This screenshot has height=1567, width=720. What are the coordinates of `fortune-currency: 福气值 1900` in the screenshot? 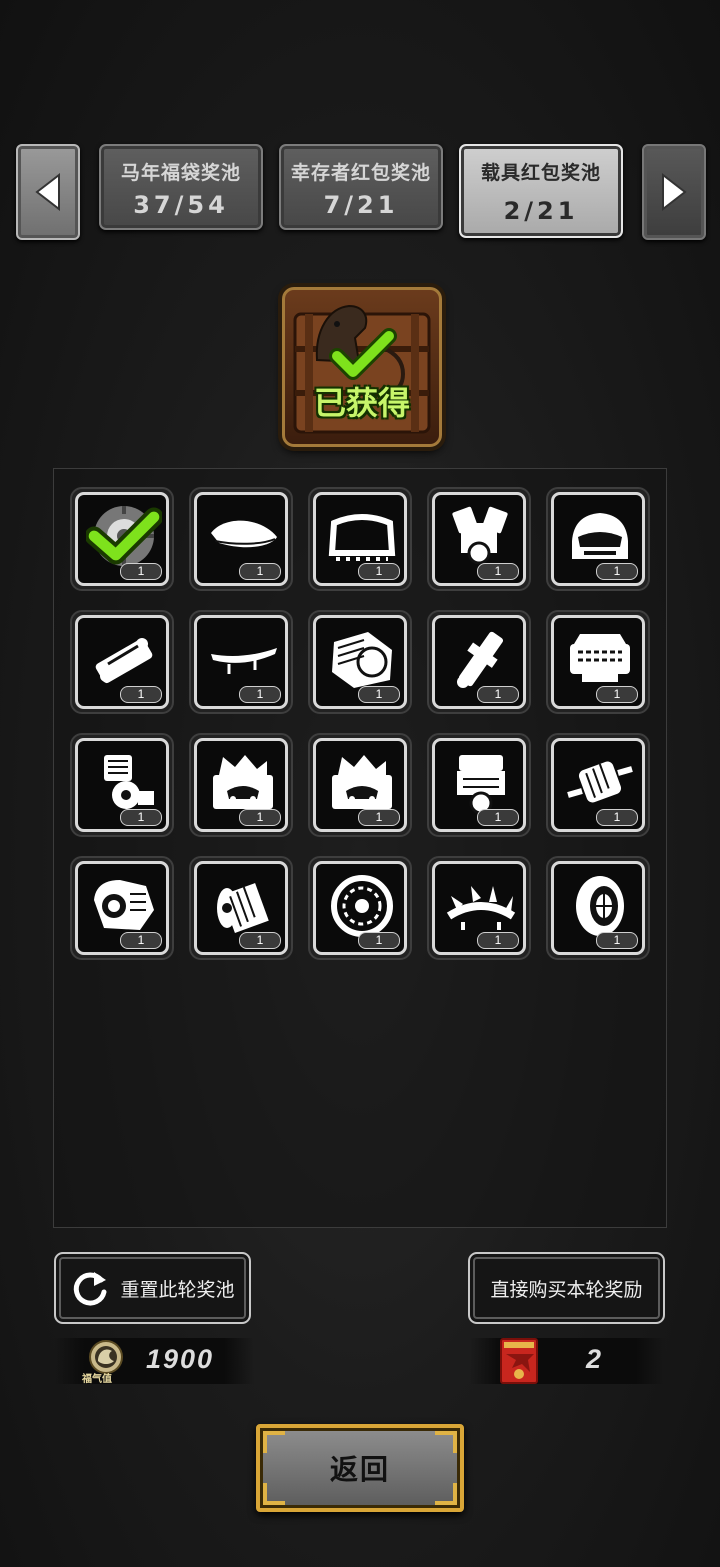 It's located at (154, 1361).